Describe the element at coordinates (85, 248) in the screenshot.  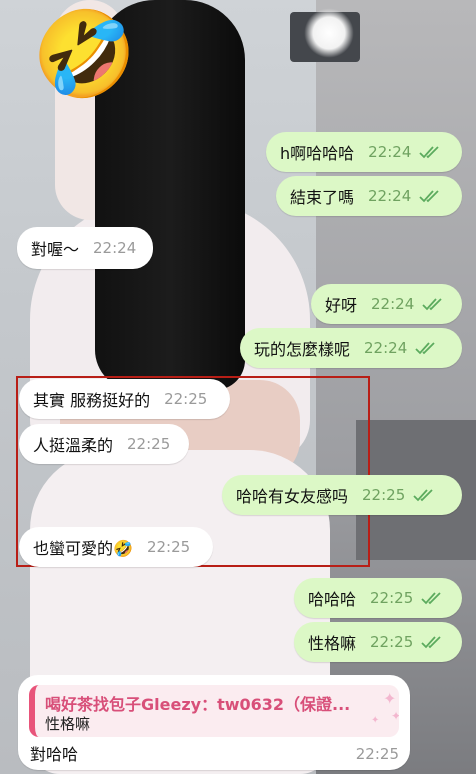
I see `message-bubble-incoming: 對喔～ 22:24` at that location.